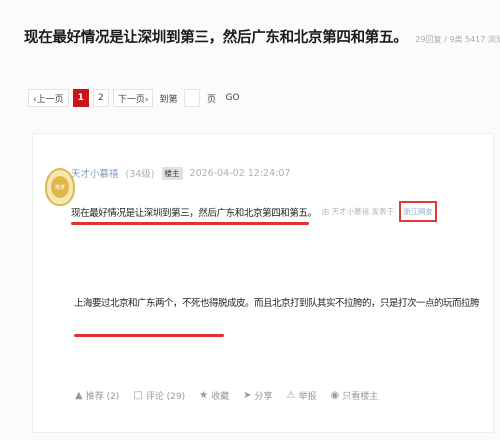 The height and width of the screenshot is (440, 500). What do you see at coordinates (149, 335) in the screenshot?
I see `body-highlight-underline` at bounding box center [149, 335].